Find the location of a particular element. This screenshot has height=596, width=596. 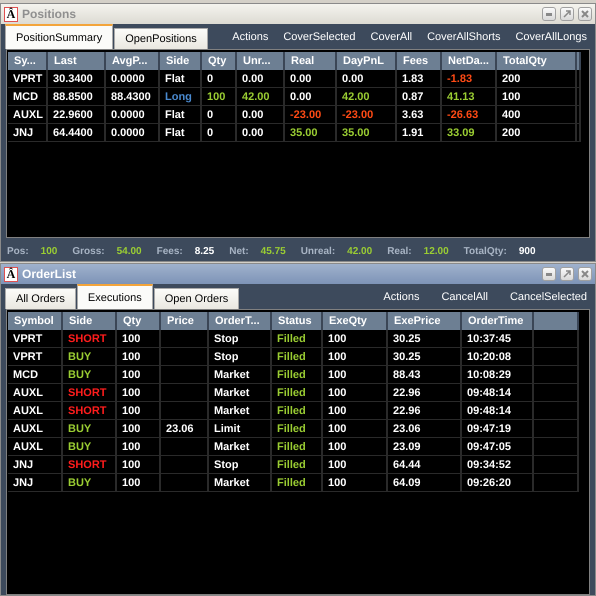

table-cell: 64.44 is located at coordinates (424, 465).